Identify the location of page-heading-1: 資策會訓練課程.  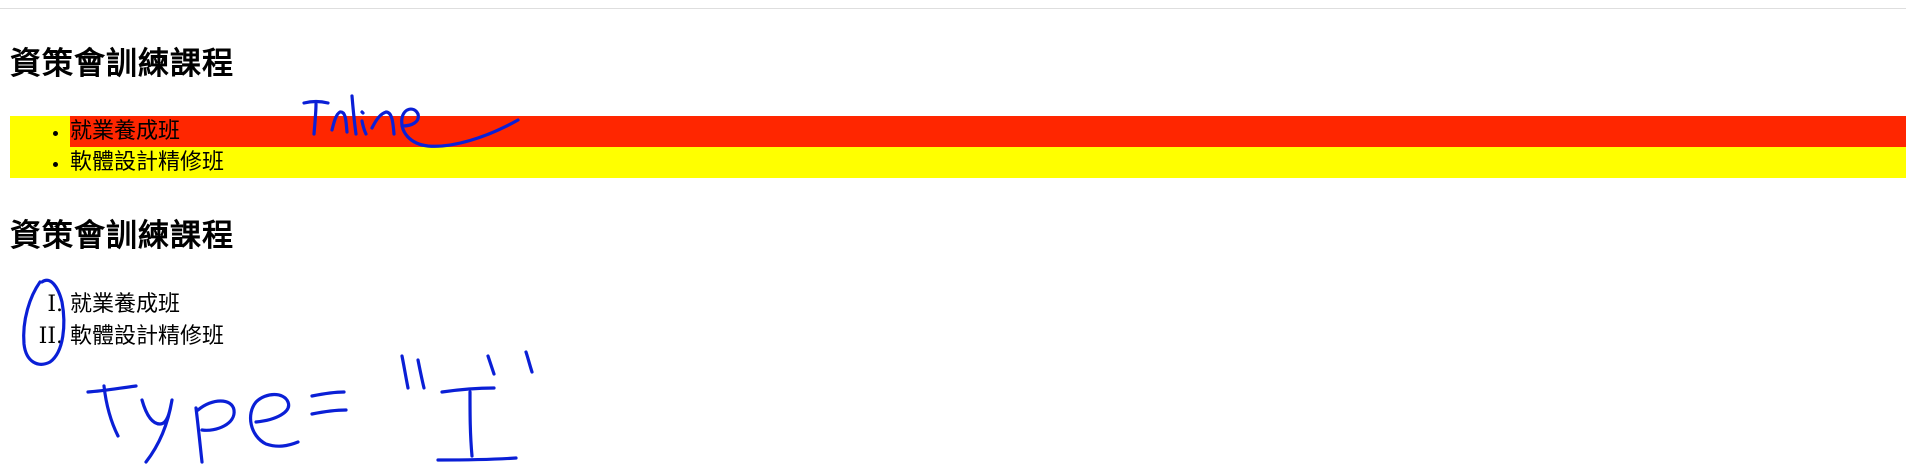
(122, 64).